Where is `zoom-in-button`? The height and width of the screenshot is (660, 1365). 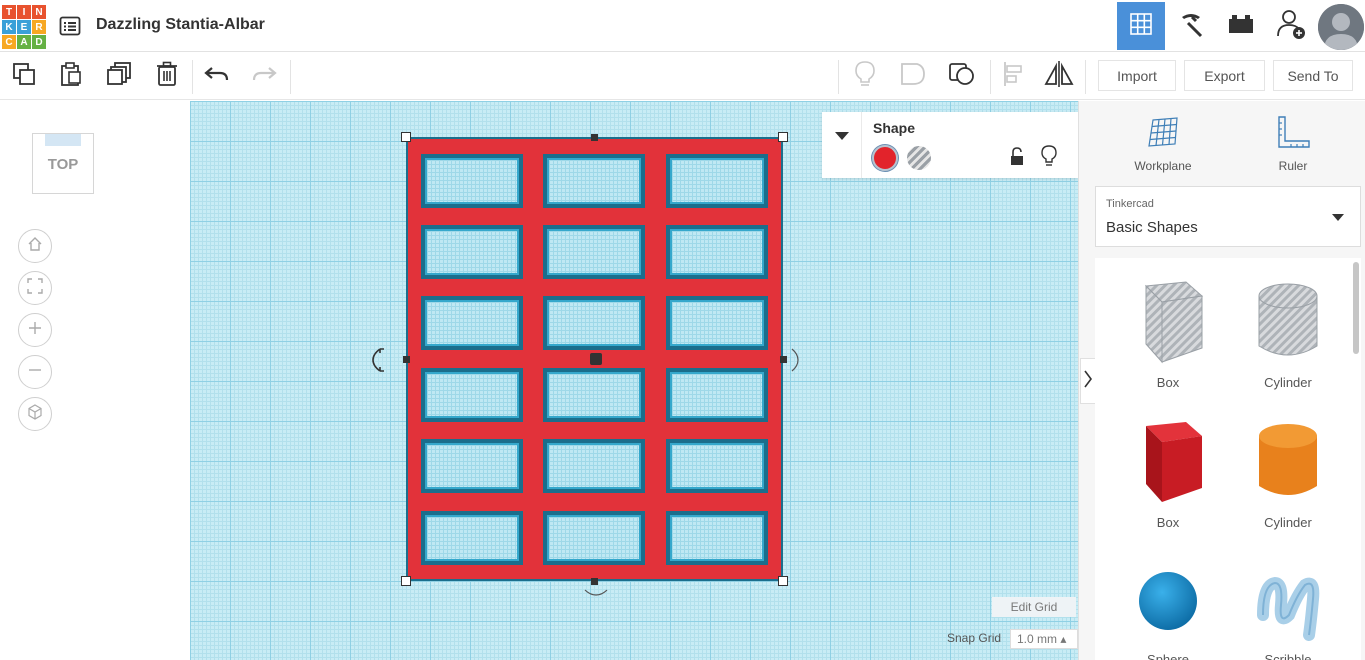 zoom-in-button is located at coordinates (35, 330).